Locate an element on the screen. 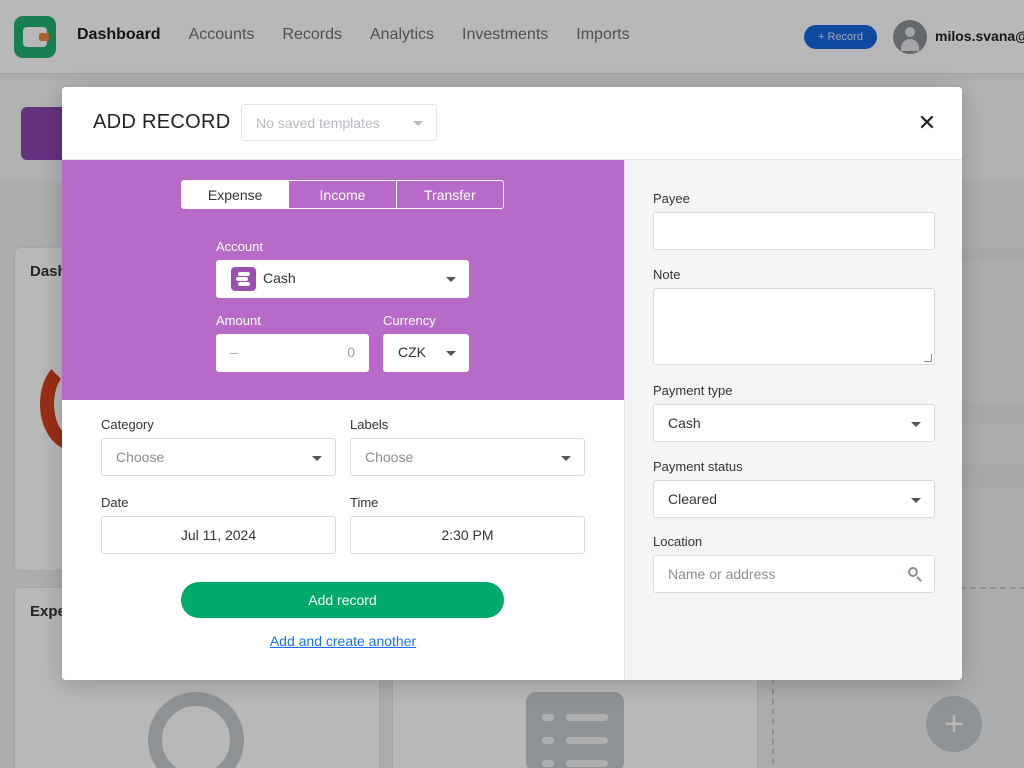  time-input: 2:30 PM is located at coordinates (467, 535).